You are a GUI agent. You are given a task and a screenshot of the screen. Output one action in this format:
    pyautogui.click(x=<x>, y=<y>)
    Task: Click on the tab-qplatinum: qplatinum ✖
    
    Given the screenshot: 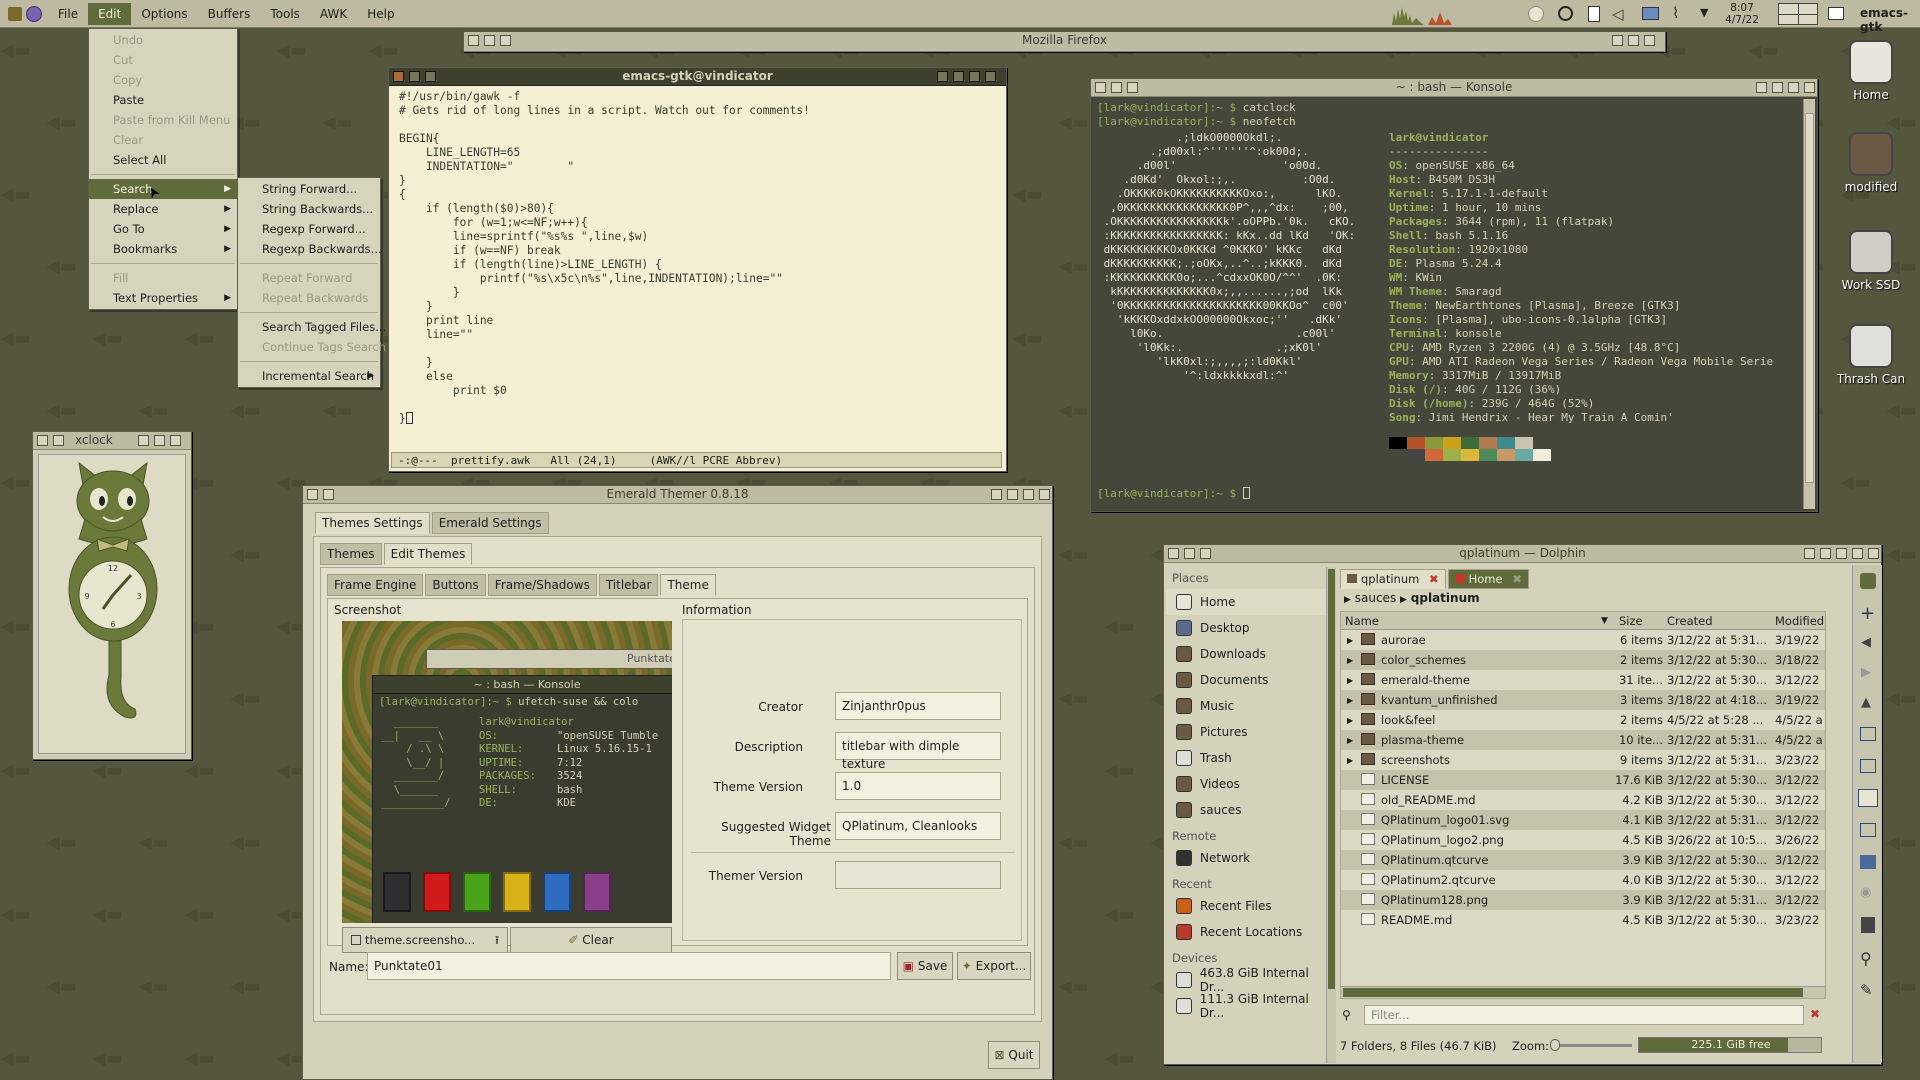 What is the action you would take?
    pyautogui.click(x=1393, y=579)
    